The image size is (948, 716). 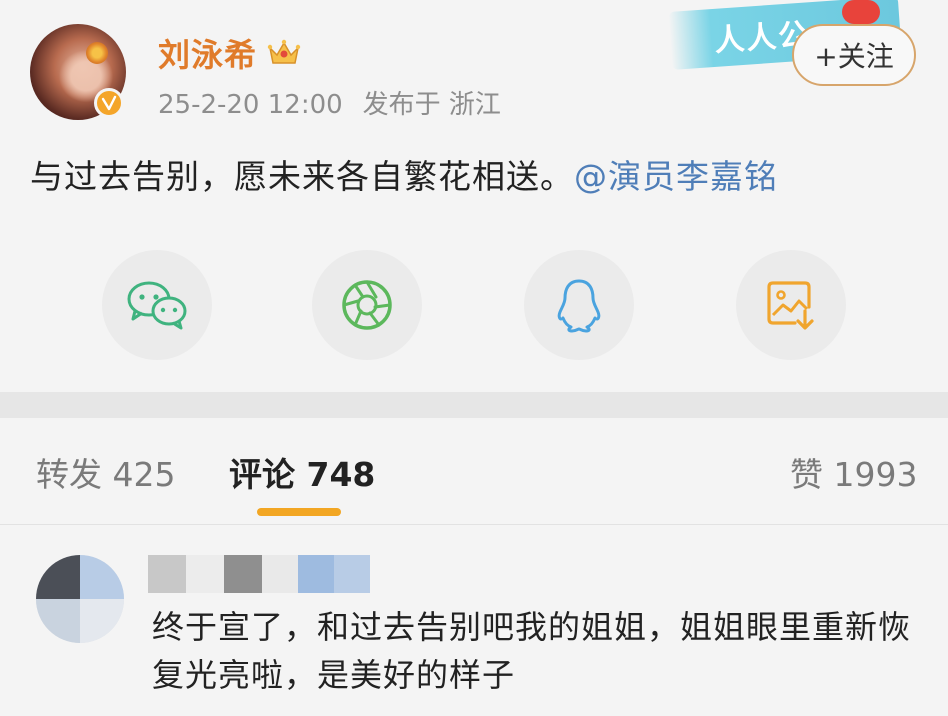 I want to click on post-text: 与过去告别，愿未来各自繁花相送。@演员李嘉铭, so click(x=404, y=174).